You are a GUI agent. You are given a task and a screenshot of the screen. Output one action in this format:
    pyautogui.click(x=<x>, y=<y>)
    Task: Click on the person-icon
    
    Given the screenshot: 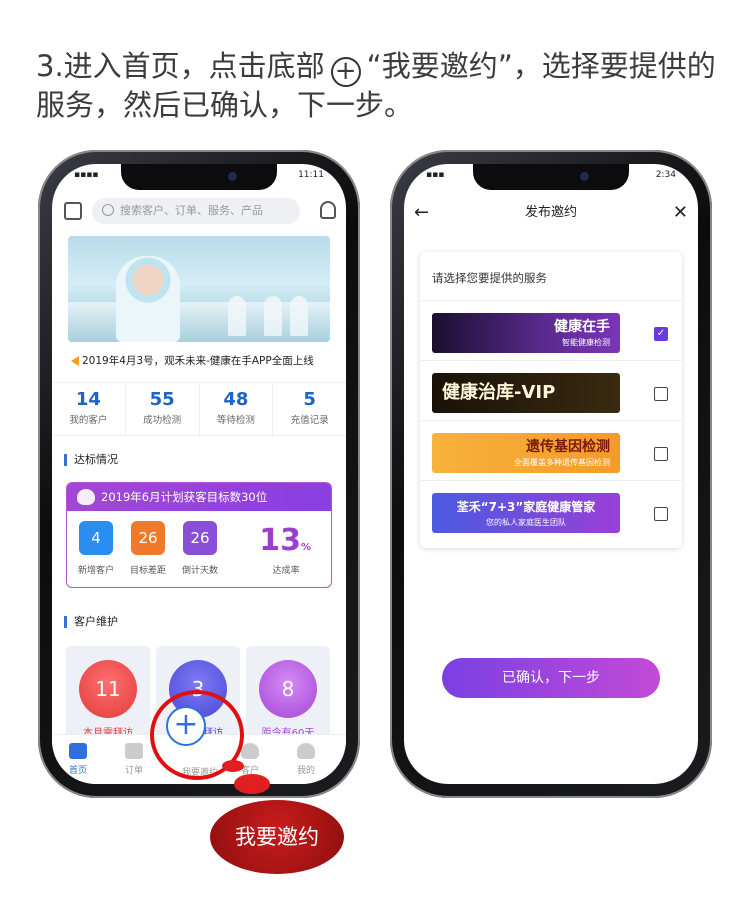 What is the action you would take?
    pyautogui.click(x=306, y=751)
    